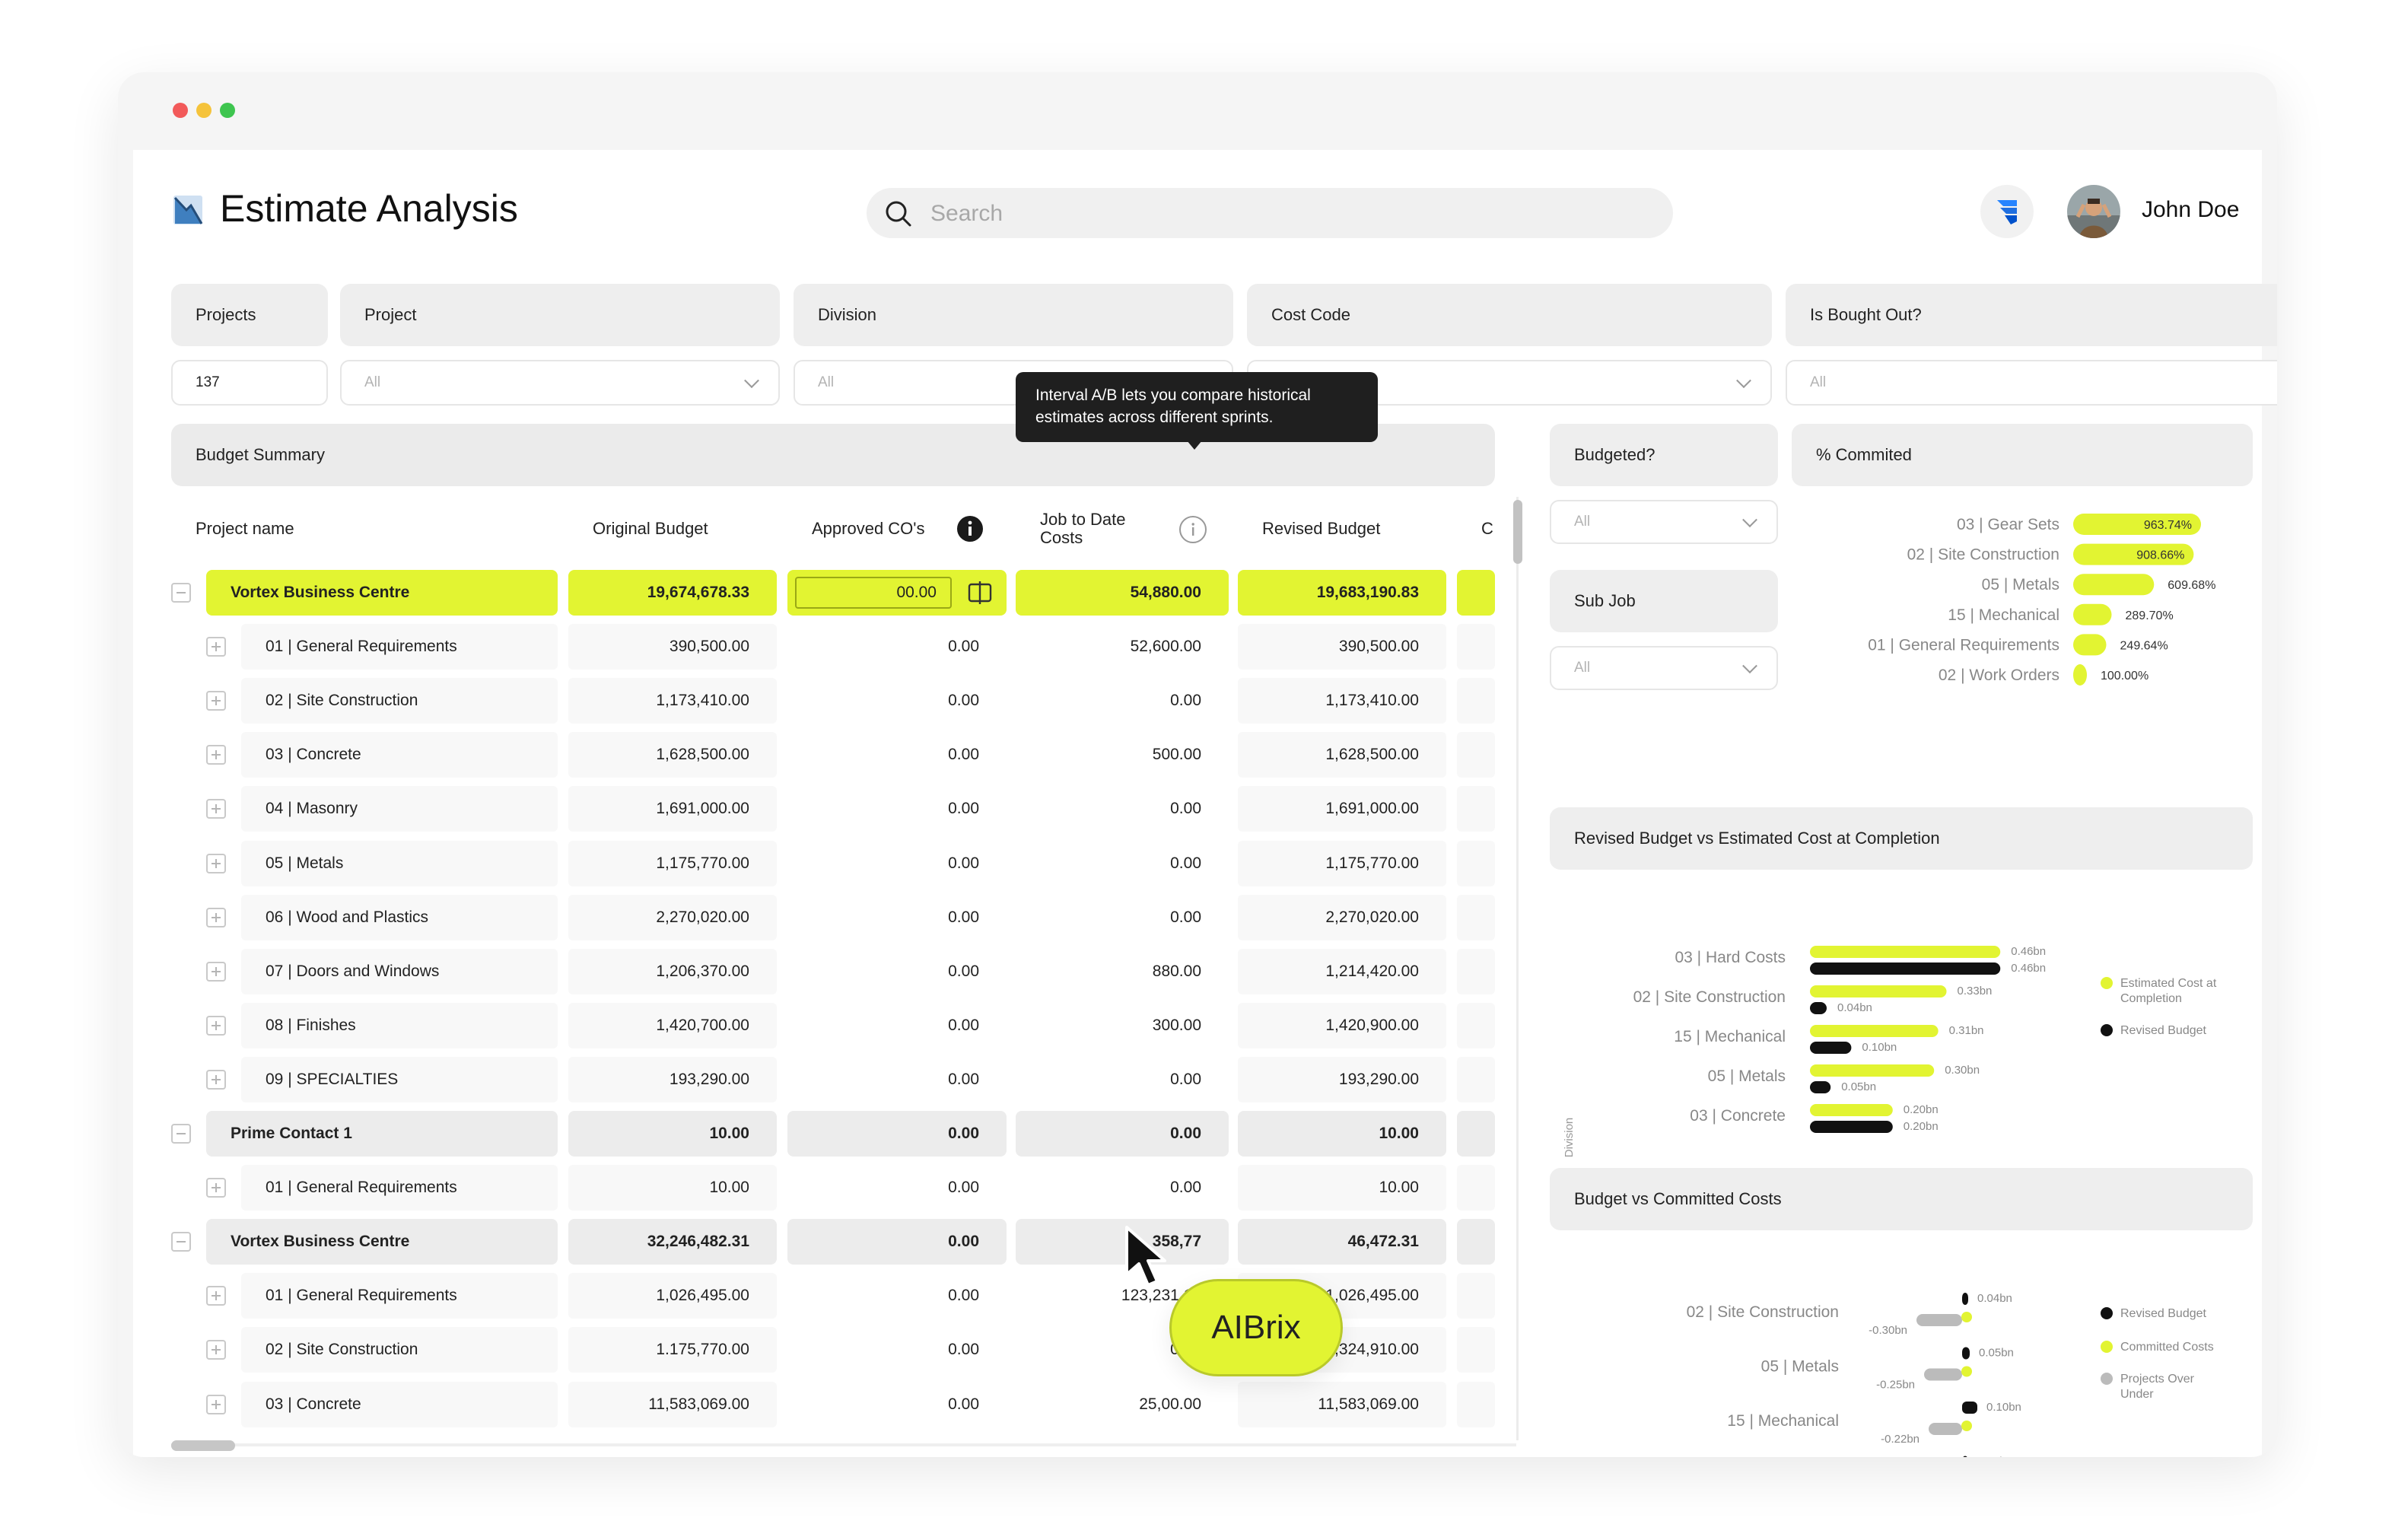 The image size is (2395, 1540). I want to click on percent-committed-bar, so click(2092, 614).